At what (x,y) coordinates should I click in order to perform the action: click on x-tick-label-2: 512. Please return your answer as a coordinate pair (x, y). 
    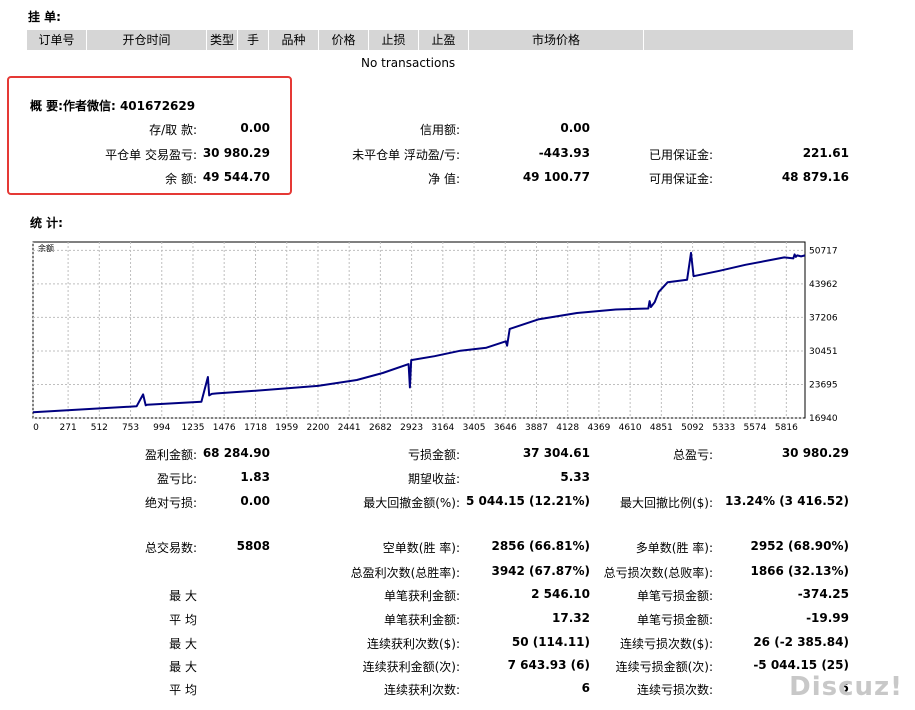
    Looking at the image, I should click on (99, 428).